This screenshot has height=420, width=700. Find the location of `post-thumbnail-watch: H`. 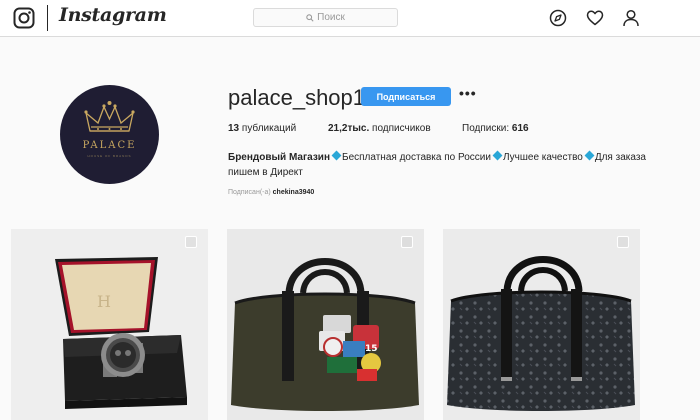

post-thumbnail-watch: H is located at coordinates (109, 324).